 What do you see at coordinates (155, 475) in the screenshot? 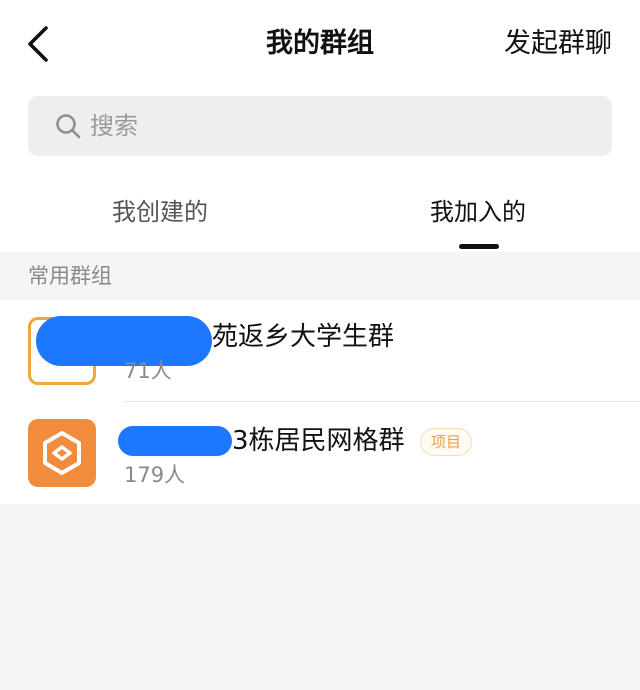
I see `member-count: 179人` at bounding box center [155, 475].